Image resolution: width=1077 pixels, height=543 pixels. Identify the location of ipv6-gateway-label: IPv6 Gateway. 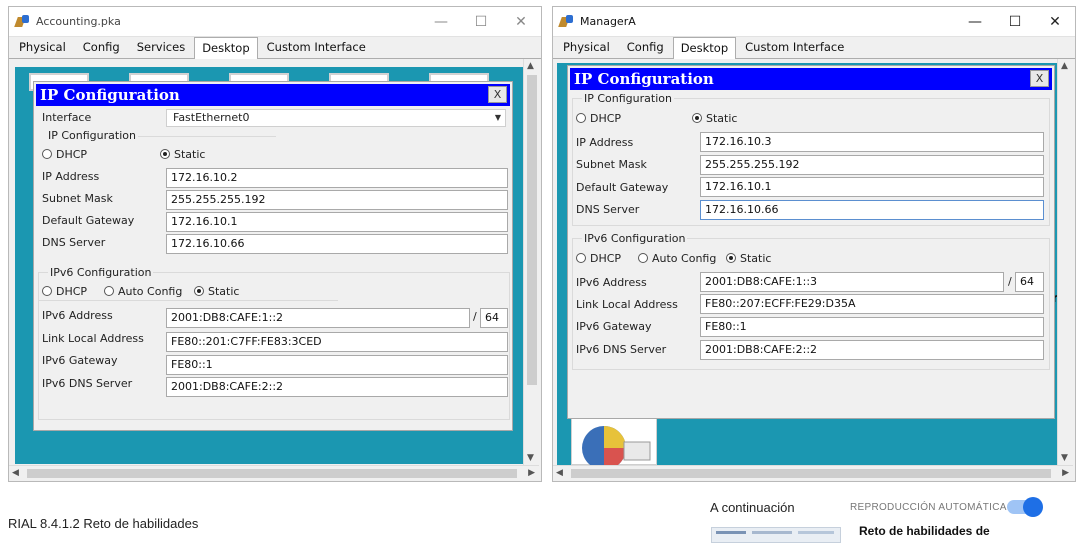
(80, 360).